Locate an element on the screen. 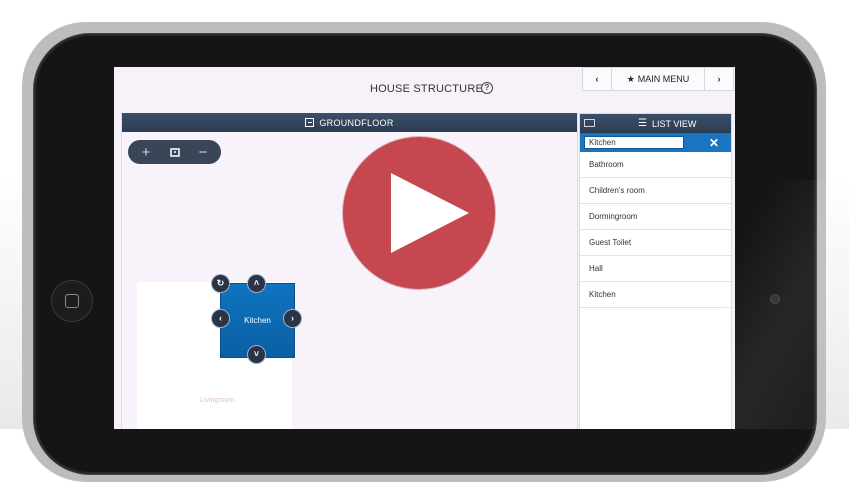 This screenshot has width=849, height=482. floorplan-title: GROUNDFLOOR is located at coordinates (356, 122).